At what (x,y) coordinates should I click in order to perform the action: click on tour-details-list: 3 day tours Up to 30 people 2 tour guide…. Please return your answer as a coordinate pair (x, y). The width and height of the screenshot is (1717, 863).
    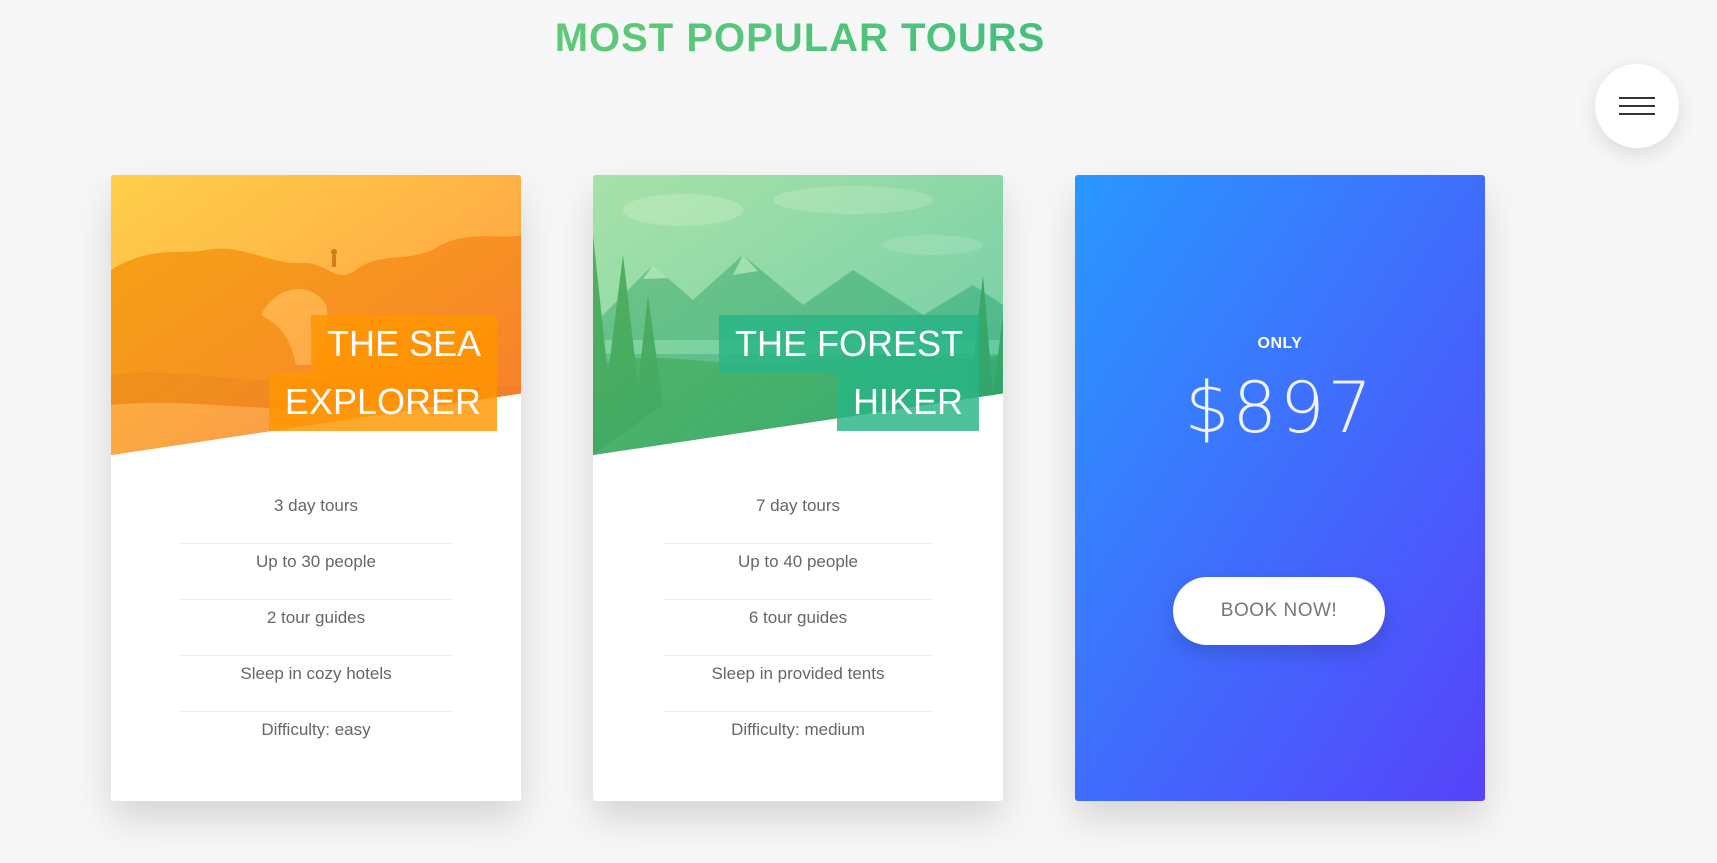
    Looking at the image, I should click on (316, 628).